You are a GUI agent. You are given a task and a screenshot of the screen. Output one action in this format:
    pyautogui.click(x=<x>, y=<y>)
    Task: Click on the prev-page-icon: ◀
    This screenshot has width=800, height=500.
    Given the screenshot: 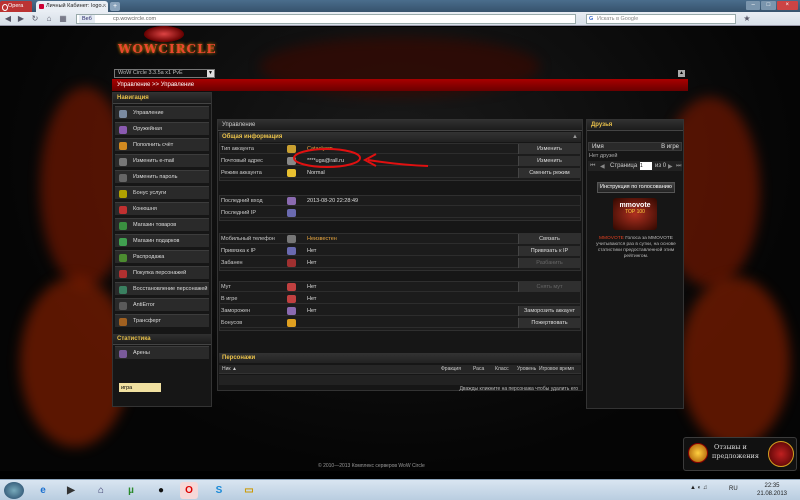 What is the action you would take?
    pyautogui.click(x=602, y=166)
    